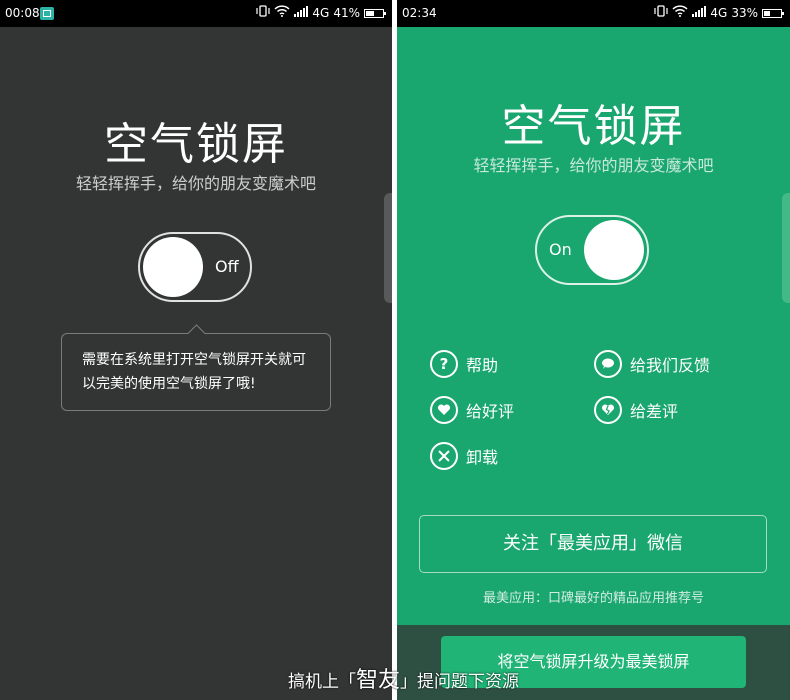 The height and width of the screenshot is (700, 790). I want to click on feedback-label: 给我们反馈, so click(670, 365).